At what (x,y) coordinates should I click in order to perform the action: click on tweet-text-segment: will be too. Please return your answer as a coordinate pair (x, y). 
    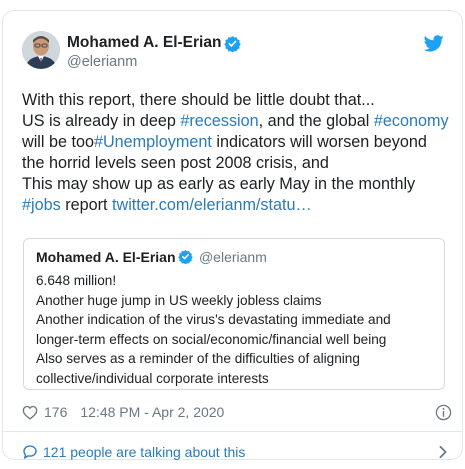
    Looking at the image, I should click on (58, 142).